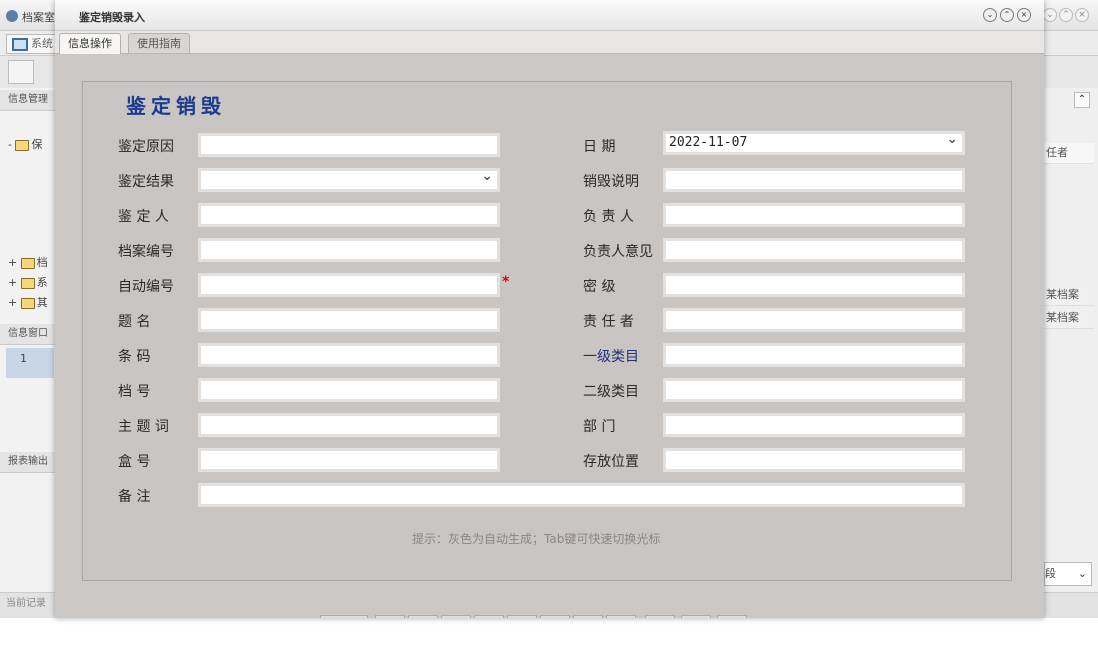  Describe the element at coordinates (506, 282) in the screenshot. I see `required-asterisk: *` at that location.